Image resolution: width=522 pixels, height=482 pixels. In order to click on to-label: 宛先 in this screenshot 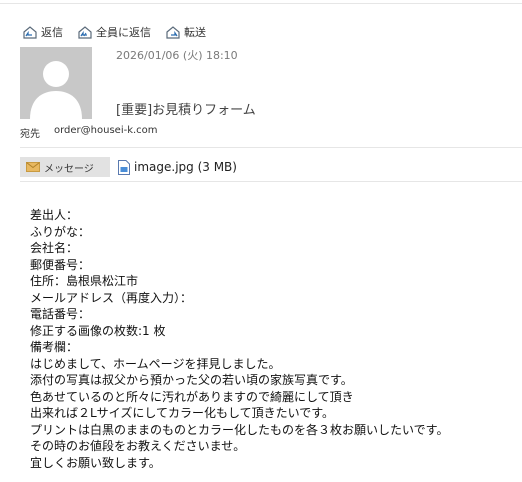, I will do `click(30, 134)`.